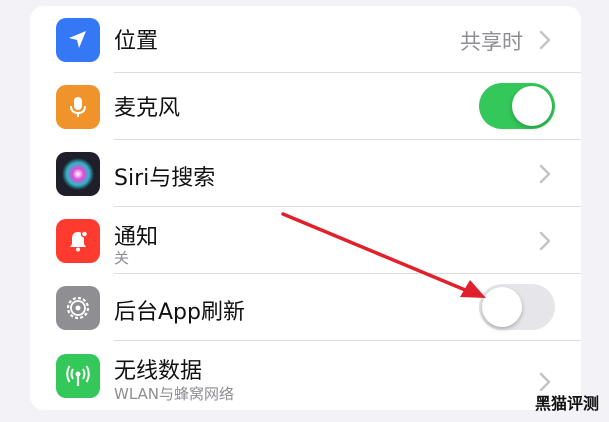  What do you see at coordinates (383, 255) in the screenshot?
I see `annotation-arrow` at bounding box center [383, 255].